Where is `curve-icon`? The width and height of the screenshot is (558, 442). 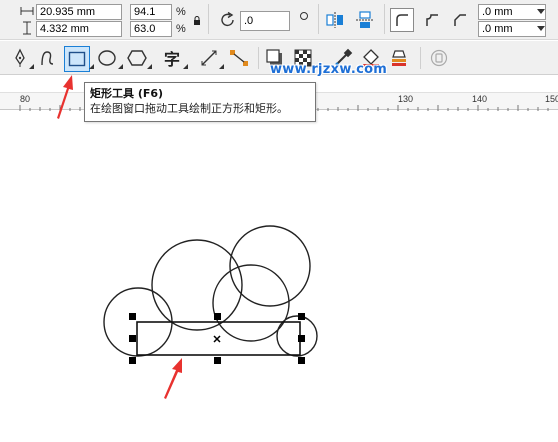
curve-icon is located at coordinates (48, 58).